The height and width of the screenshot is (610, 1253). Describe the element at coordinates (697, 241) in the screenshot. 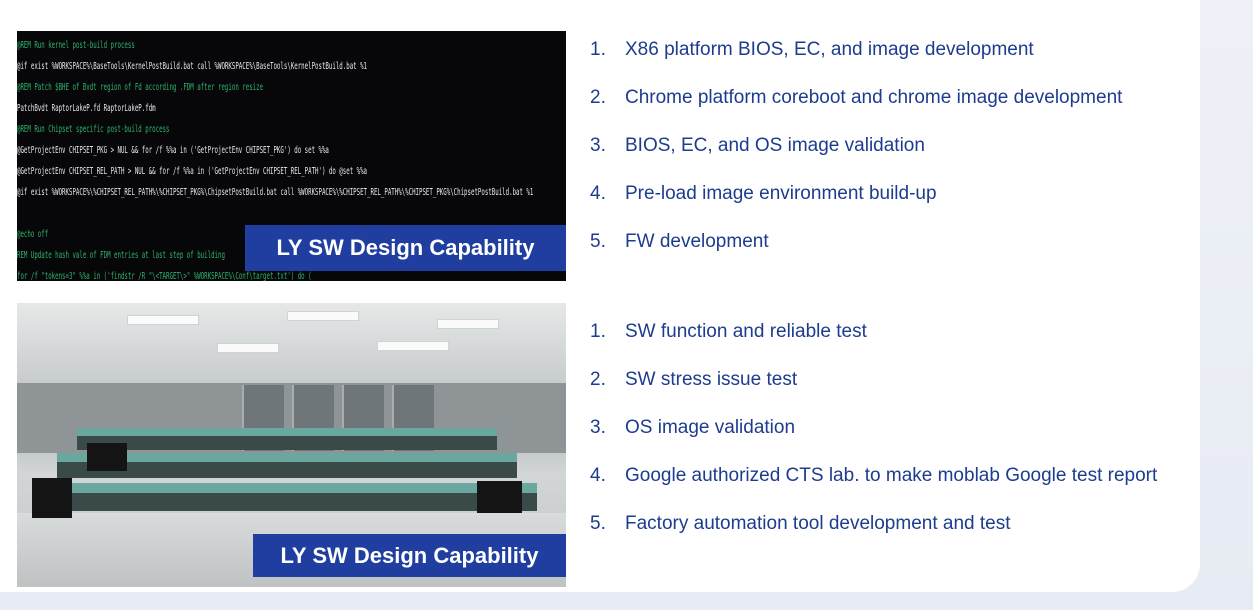

I see `item-text: FW development` at that location.